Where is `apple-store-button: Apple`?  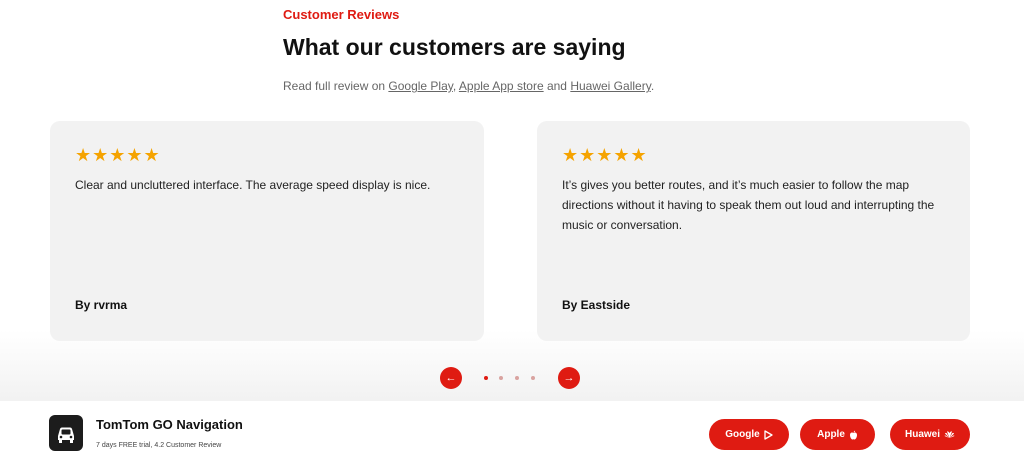 apple-store-button: Apple is located at coordinates (837, 434).